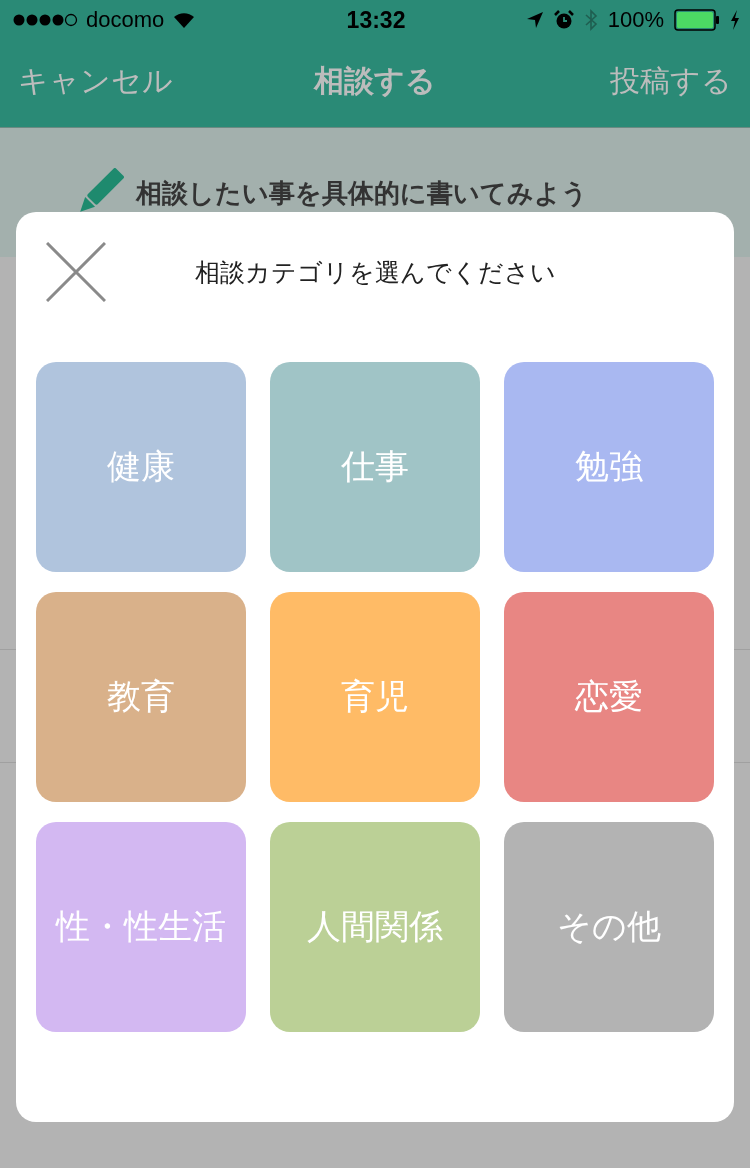 Image resolution: width=750 pixels, height=1168 pixels. Describe the element at coordinates (95, 81) in the screenshot. I see `cancel-button: キャンセル` at that location.